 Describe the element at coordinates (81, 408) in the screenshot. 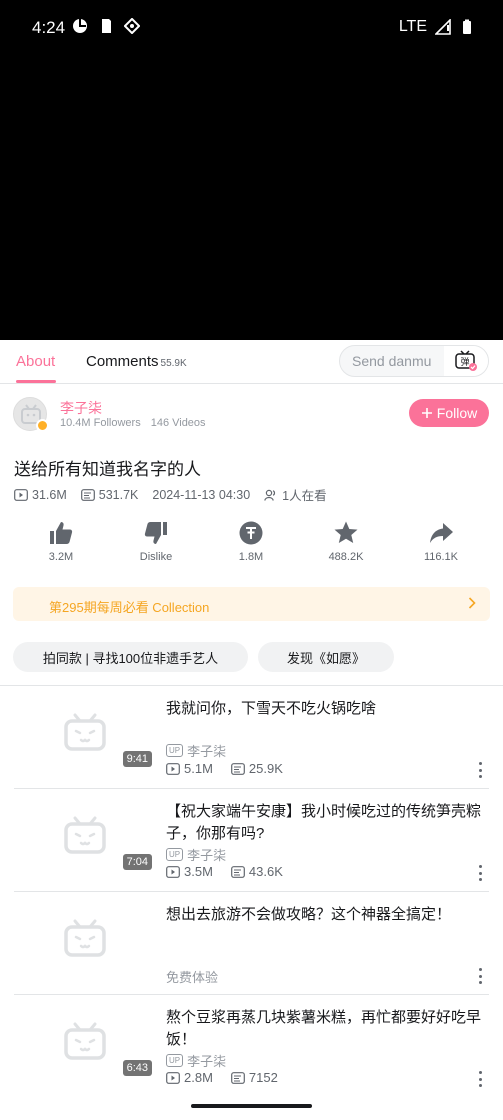

I see `uploader-name: 李子柒` at that location.